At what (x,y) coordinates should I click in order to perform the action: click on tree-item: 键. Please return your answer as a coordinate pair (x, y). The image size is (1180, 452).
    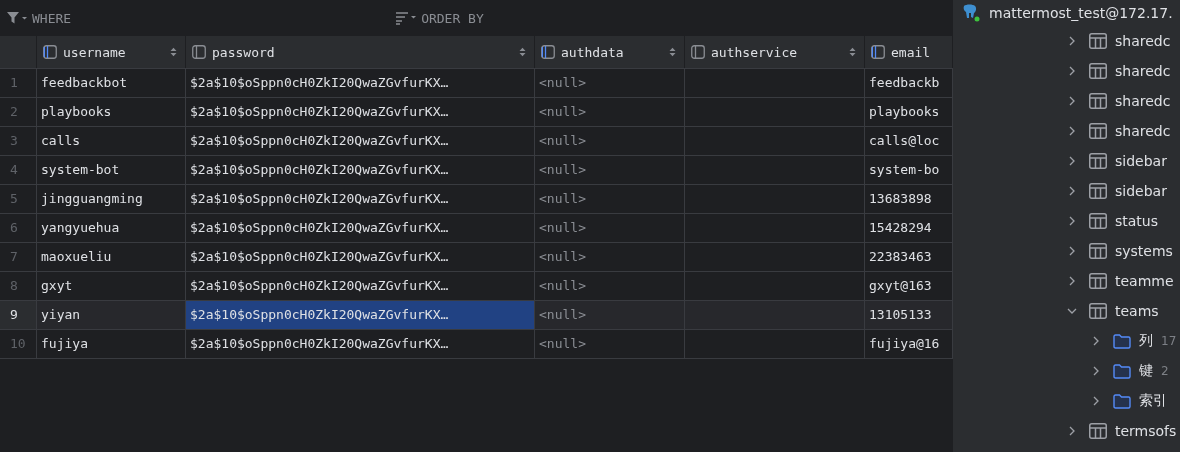
    Looking at the image, I should click on (1146, 371).